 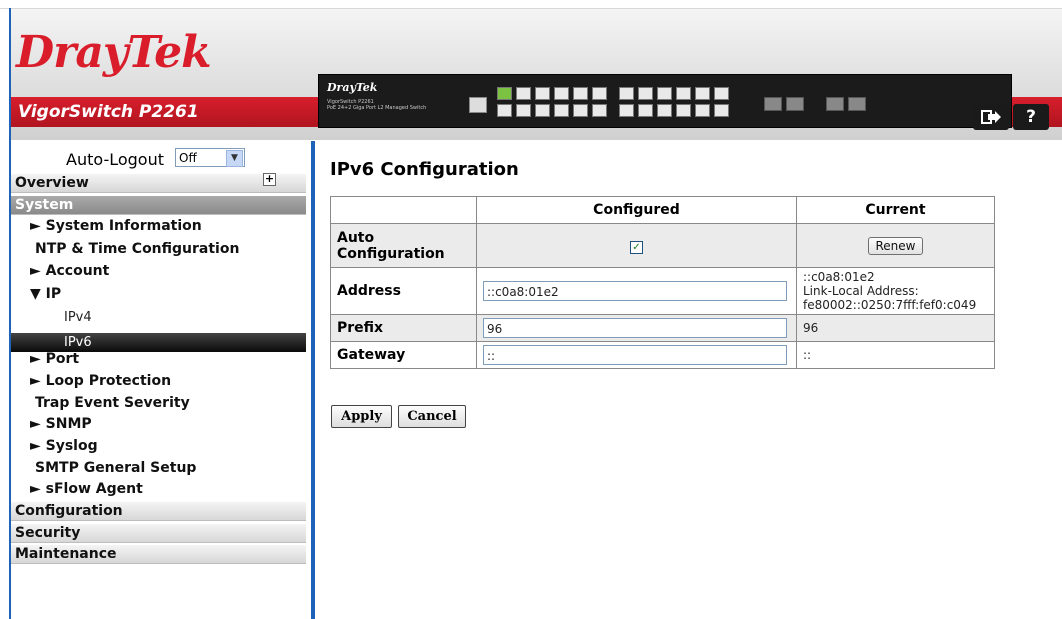 I want to click on apply-button: Apply, so click(x=361, y=416).